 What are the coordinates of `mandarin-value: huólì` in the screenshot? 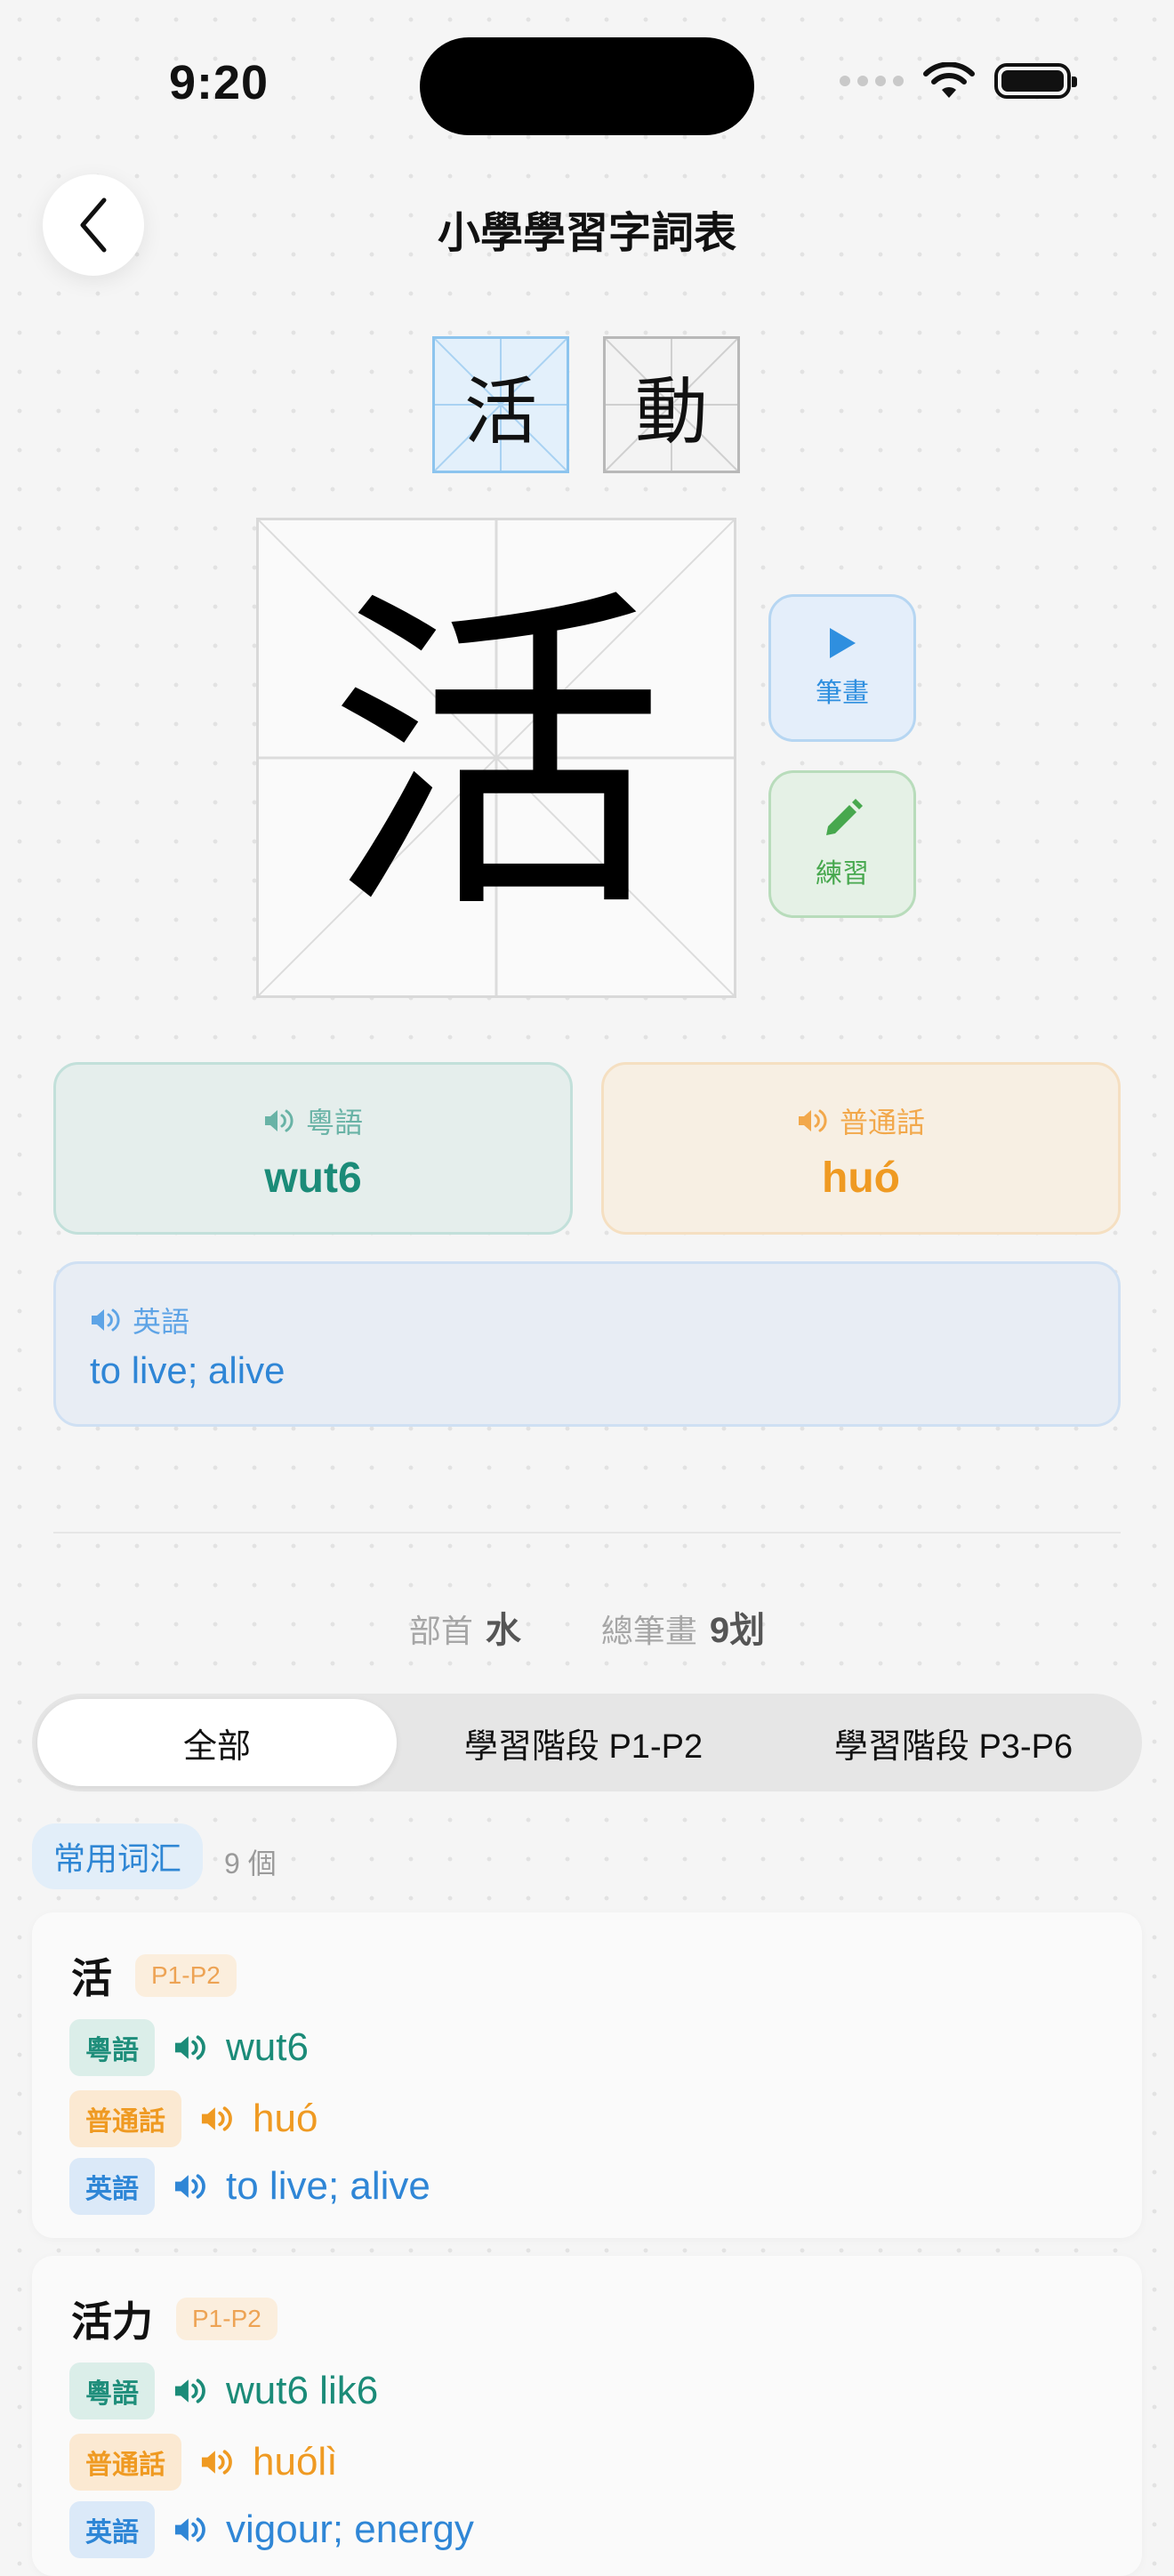 It's located at (295, 2461).